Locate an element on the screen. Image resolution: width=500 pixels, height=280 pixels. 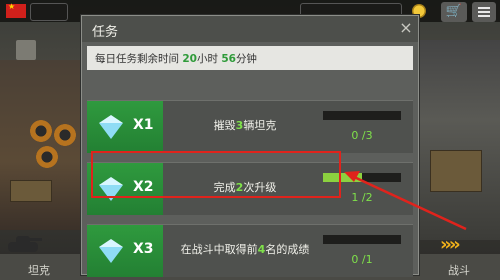
garage-right-wall is located at coordinates (459, 140).